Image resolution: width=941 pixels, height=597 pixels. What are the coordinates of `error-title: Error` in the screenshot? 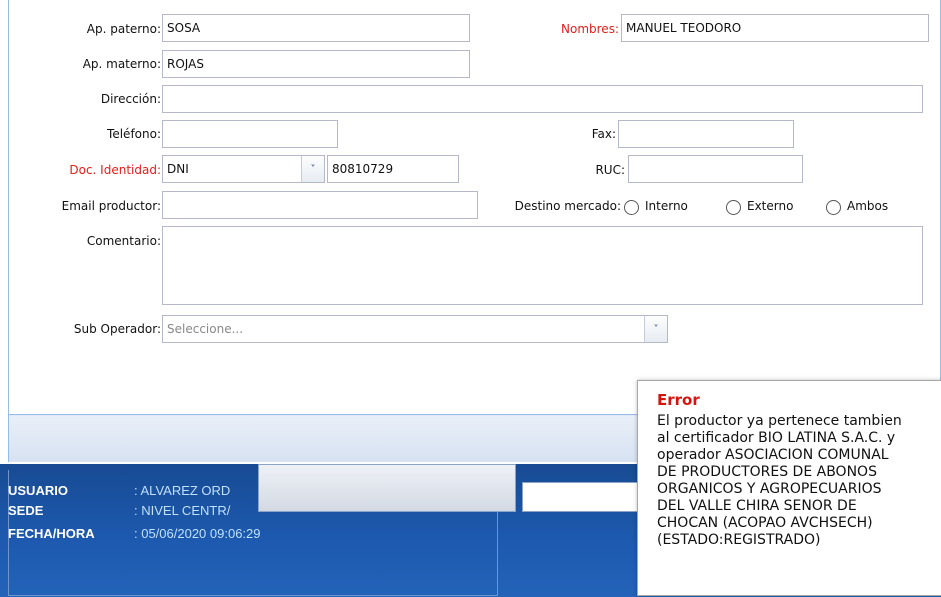 It's located at (678, 400).